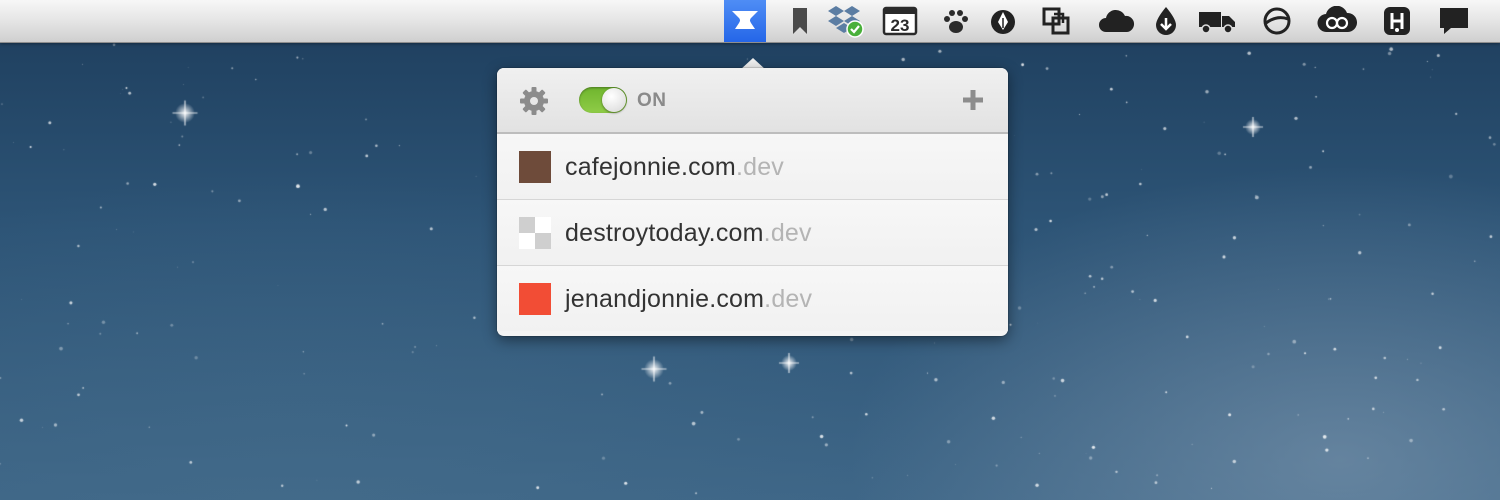 The image size is (1500, 500). What do you see at coordinates (534, 101) in the screenshot?
I see `gear-icon` at bounding box center [534, 101].